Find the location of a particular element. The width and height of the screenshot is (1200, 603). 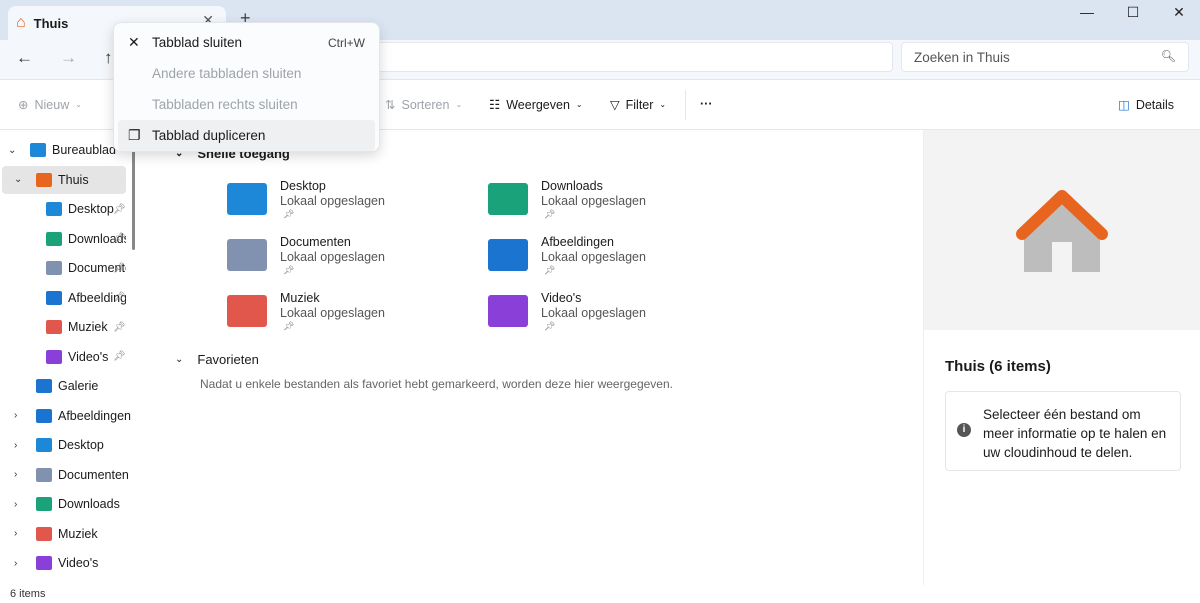

sidebar-item: Muziek 📌︎ is located at coordinates (67, 327).